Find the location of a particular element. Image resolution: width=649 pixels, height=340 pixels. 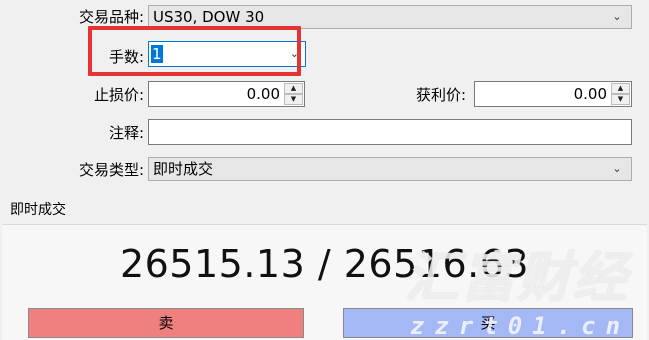

order-type-value: 即时成交 is located at coordinates (183, 169).